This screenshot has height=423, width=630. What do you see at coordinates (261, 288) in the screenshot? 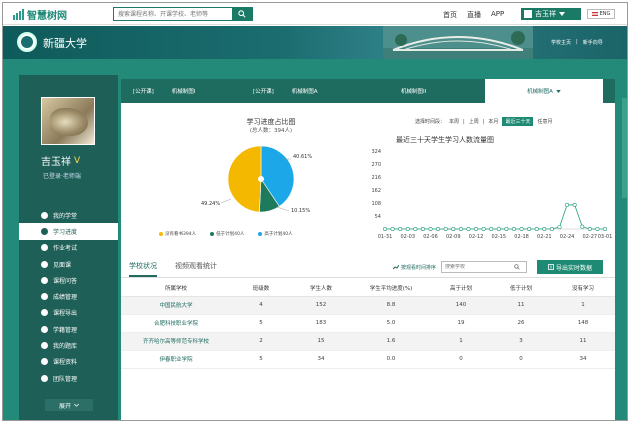
I see `column-header: 班级数` at bounding box center [261, 288].